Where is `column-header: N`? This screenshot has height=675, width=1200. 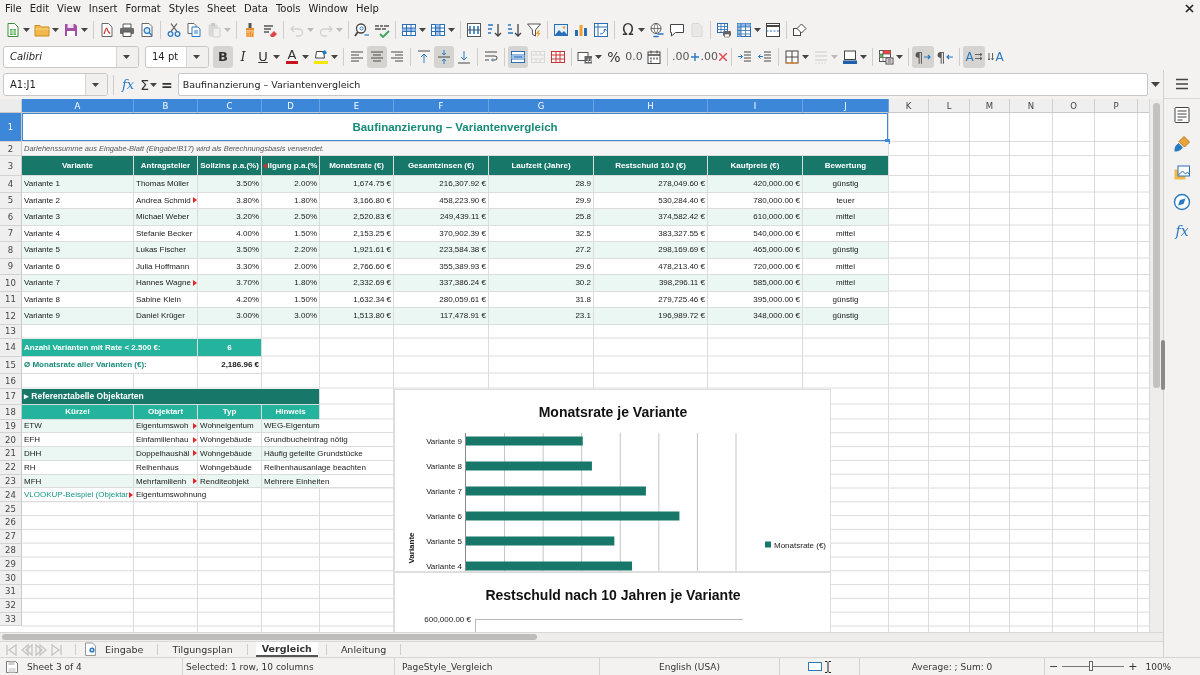 column-header: N is located at coordinates (1031, 106).